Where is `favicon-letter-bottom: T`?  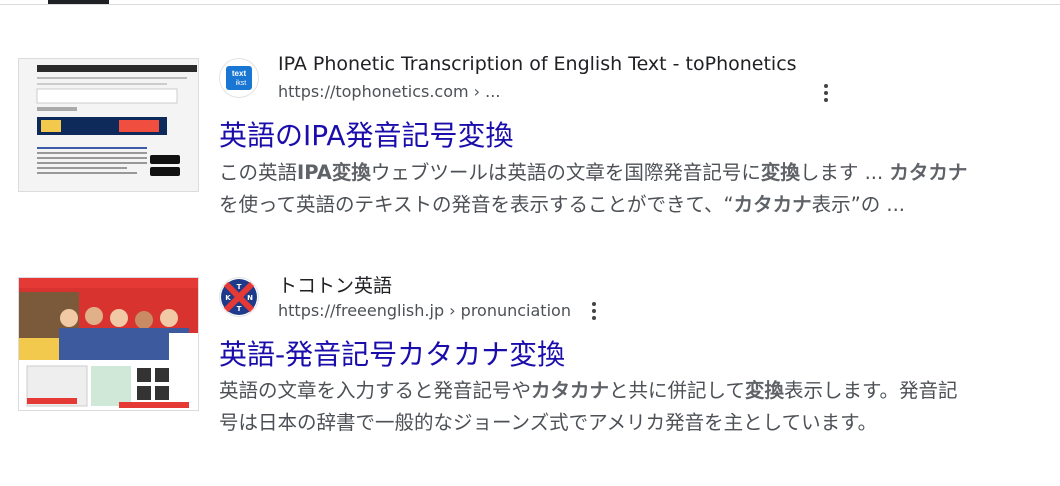
favicon-letter-bottom: T is located at coordinates (239, 309).